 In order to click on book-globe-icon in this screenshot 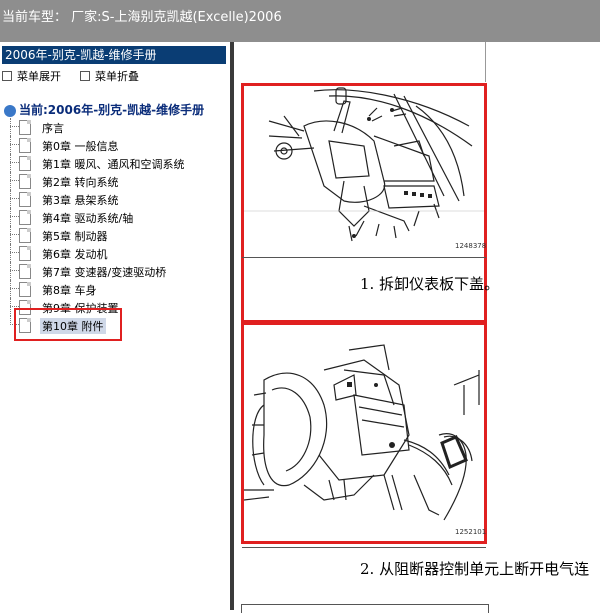, I will do `click(10, 110)`.